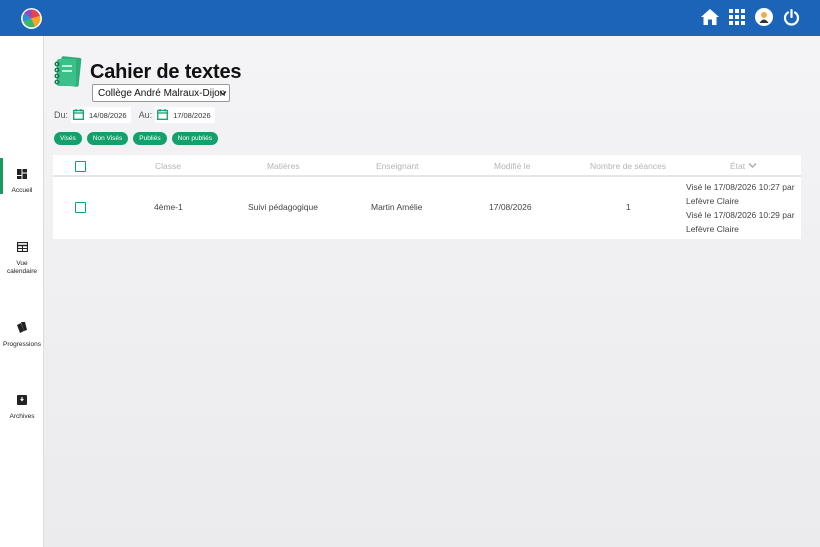 The height and width of the screenshot is (547, 820). I want to click on etat-visa-2-author: Lefèvre Claire, so click(712, 229).